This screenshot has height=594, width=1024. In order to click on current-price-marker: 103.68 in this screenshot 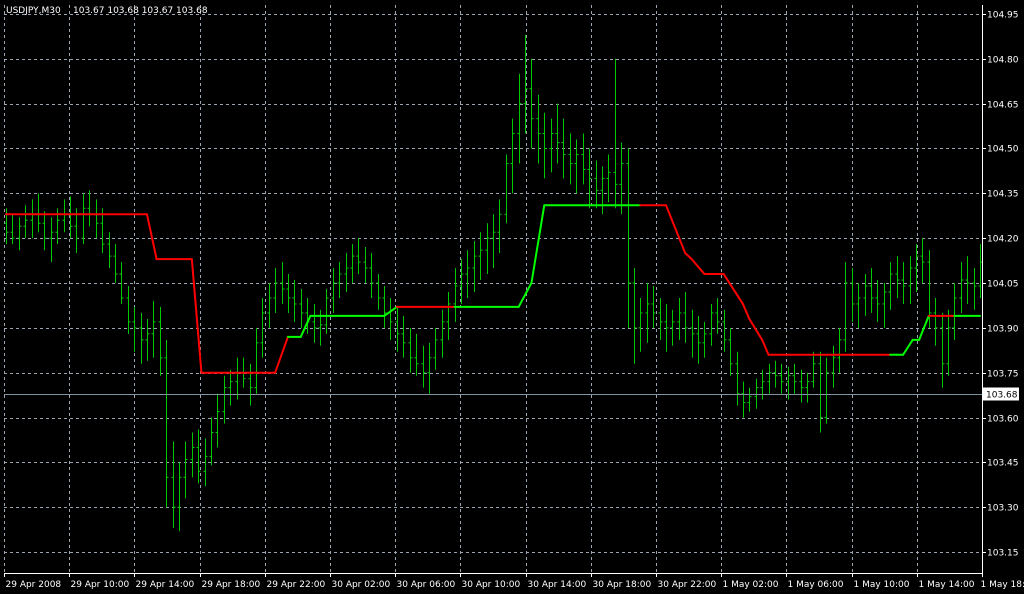, I will do `click(1001, 394)`.